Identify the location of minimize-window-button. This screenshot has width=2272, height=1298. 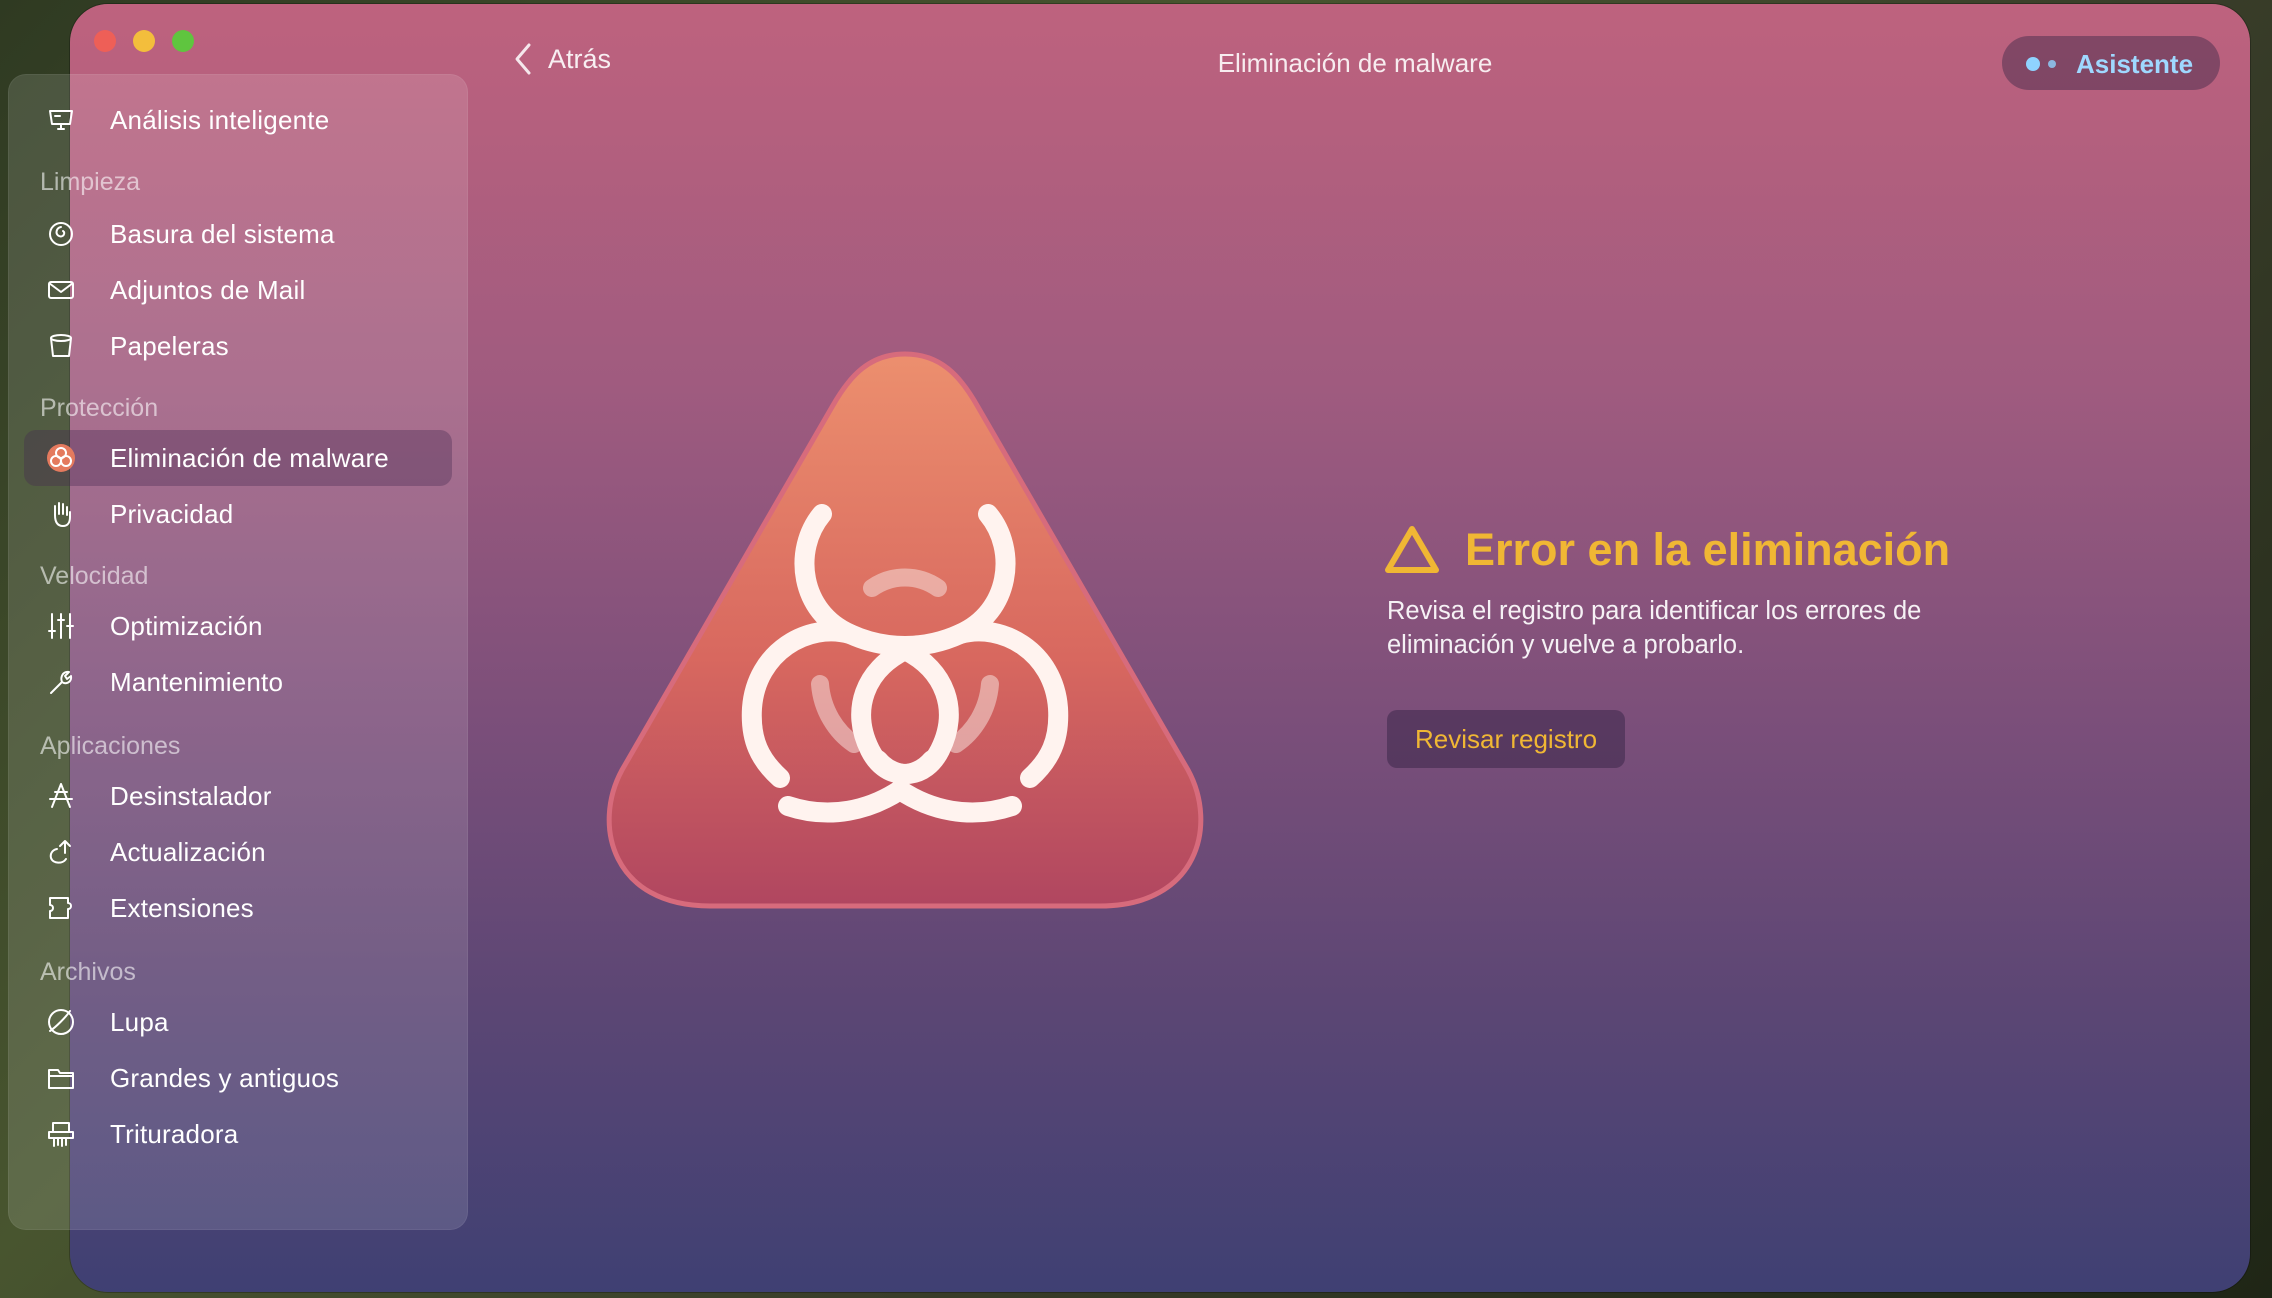
(144, 41).